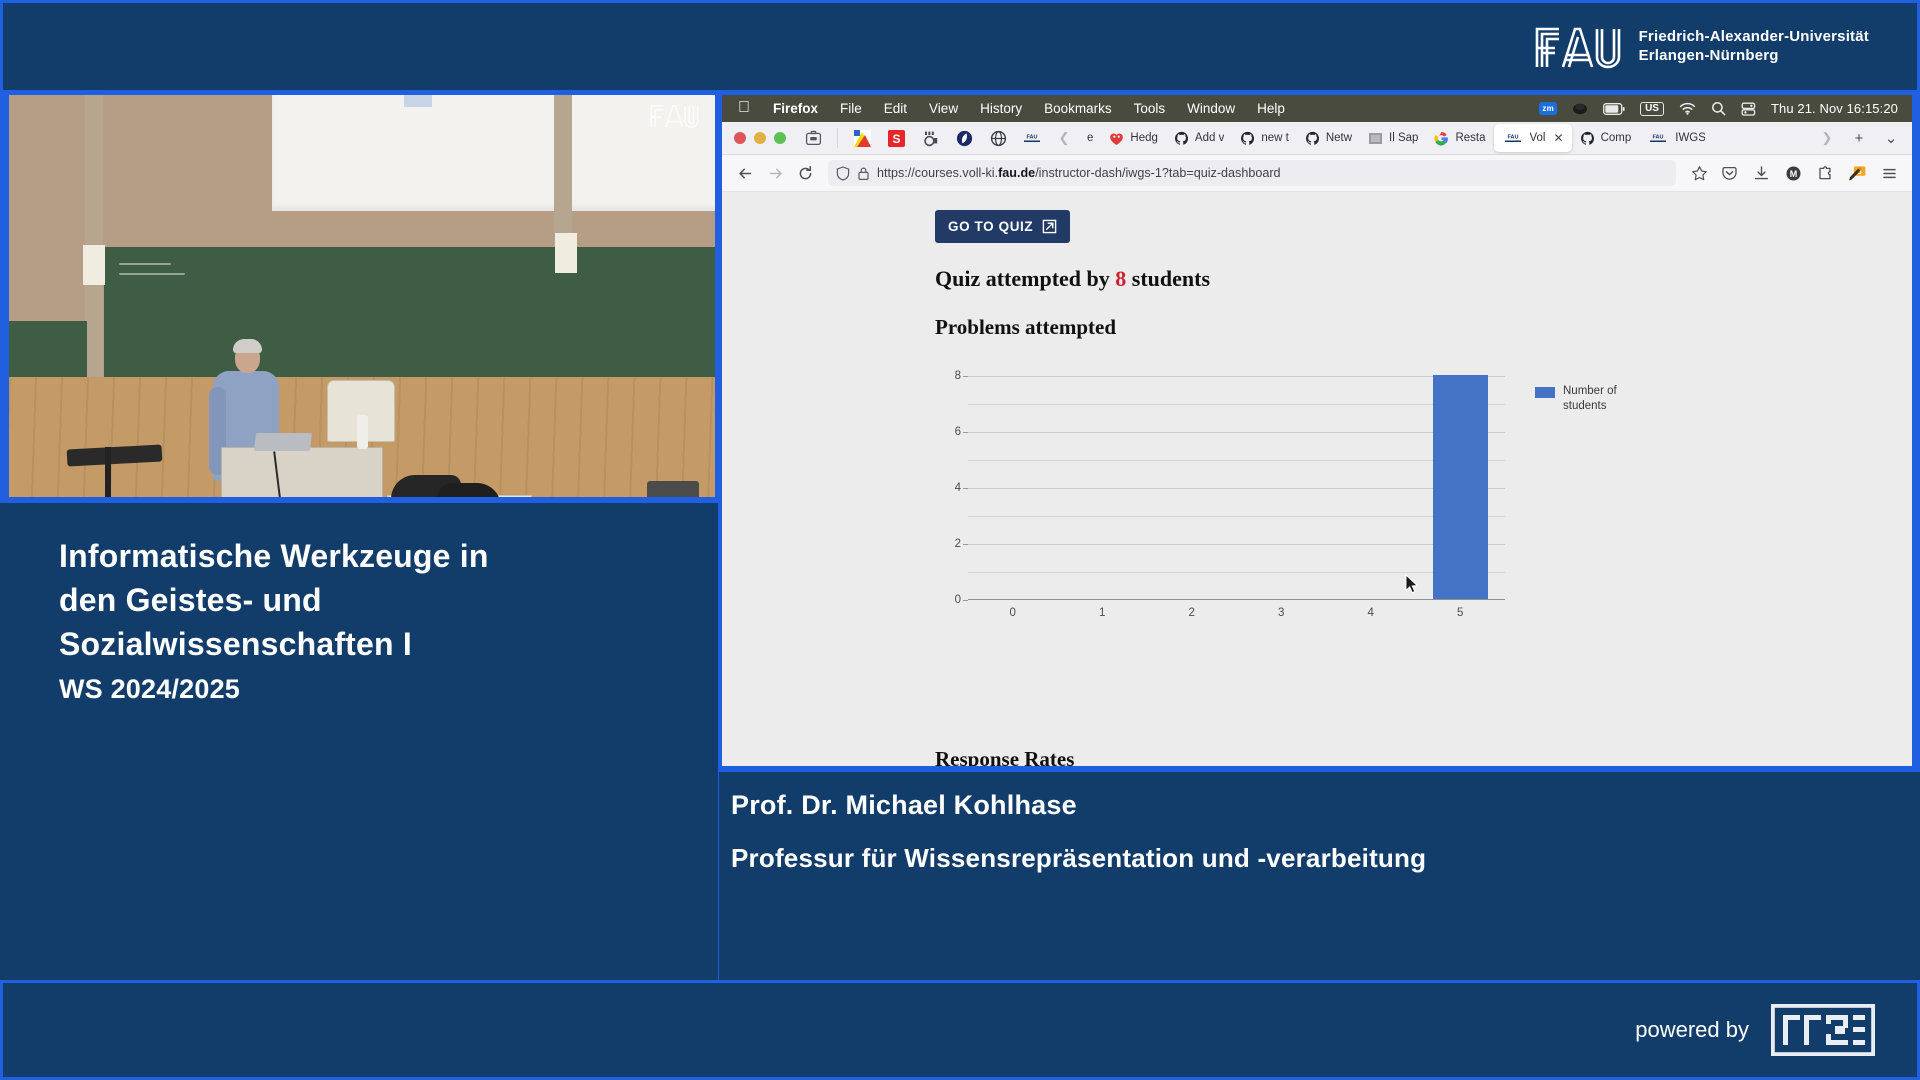 The height and width of the screenshot is (1080, 1920). I want to click on reload-icon, so click(805, 172).